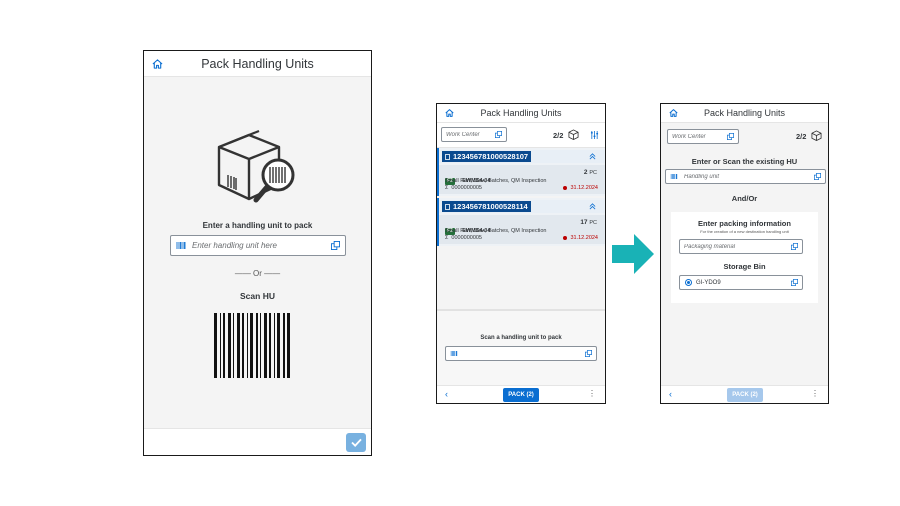 The image size is (900, 506). I want to click on checkmark-icon, so click(356, 442).